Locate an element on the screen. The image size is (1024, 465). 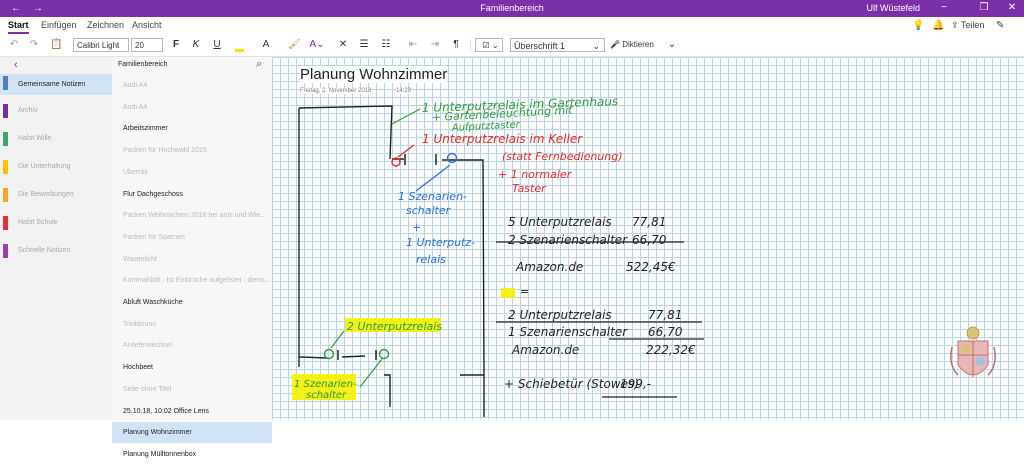
tab-start: Start is located at coordinates (18, 27).